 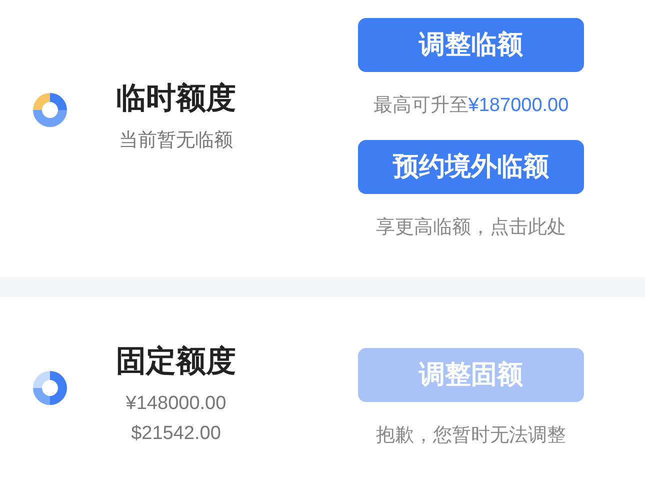 What do you see at coordinates (176, 98) in the screenshot?
I see `section-title: 临时额度` at bounding box center [176, 98].